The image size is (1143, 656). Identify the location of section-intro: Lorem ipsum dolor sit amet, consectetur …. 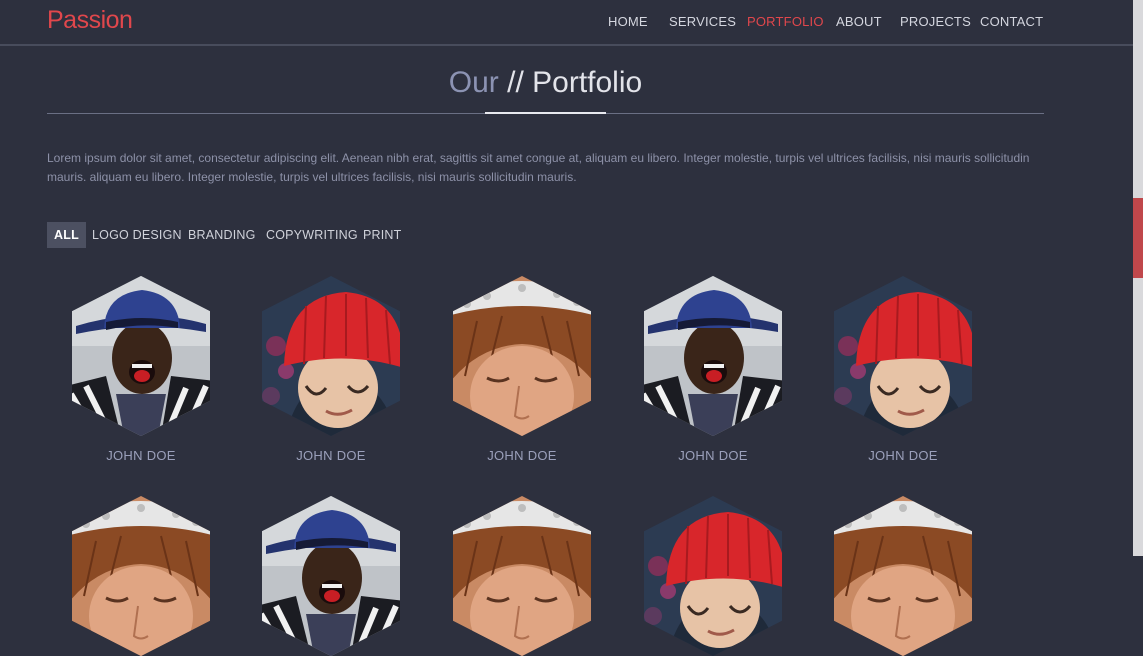
(538, 167).